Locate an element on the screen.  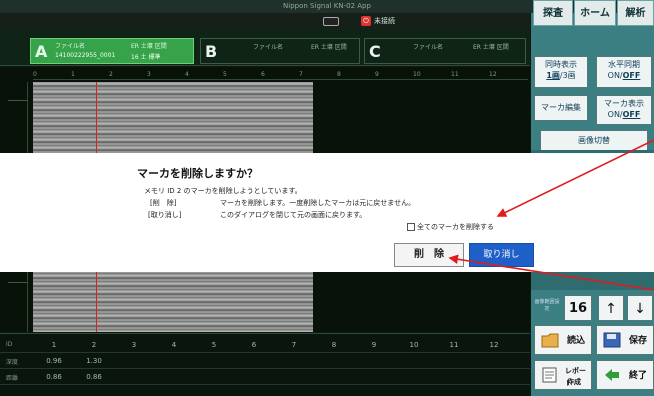
row-label-distance: 距離 is located at coordinates (12, 378).